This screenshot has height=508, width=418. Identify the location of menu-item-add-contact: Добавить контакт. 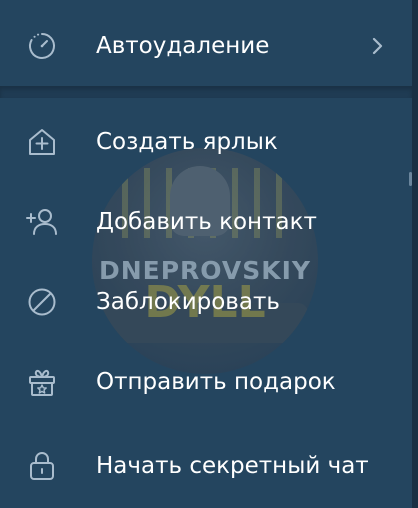
(206, 222).